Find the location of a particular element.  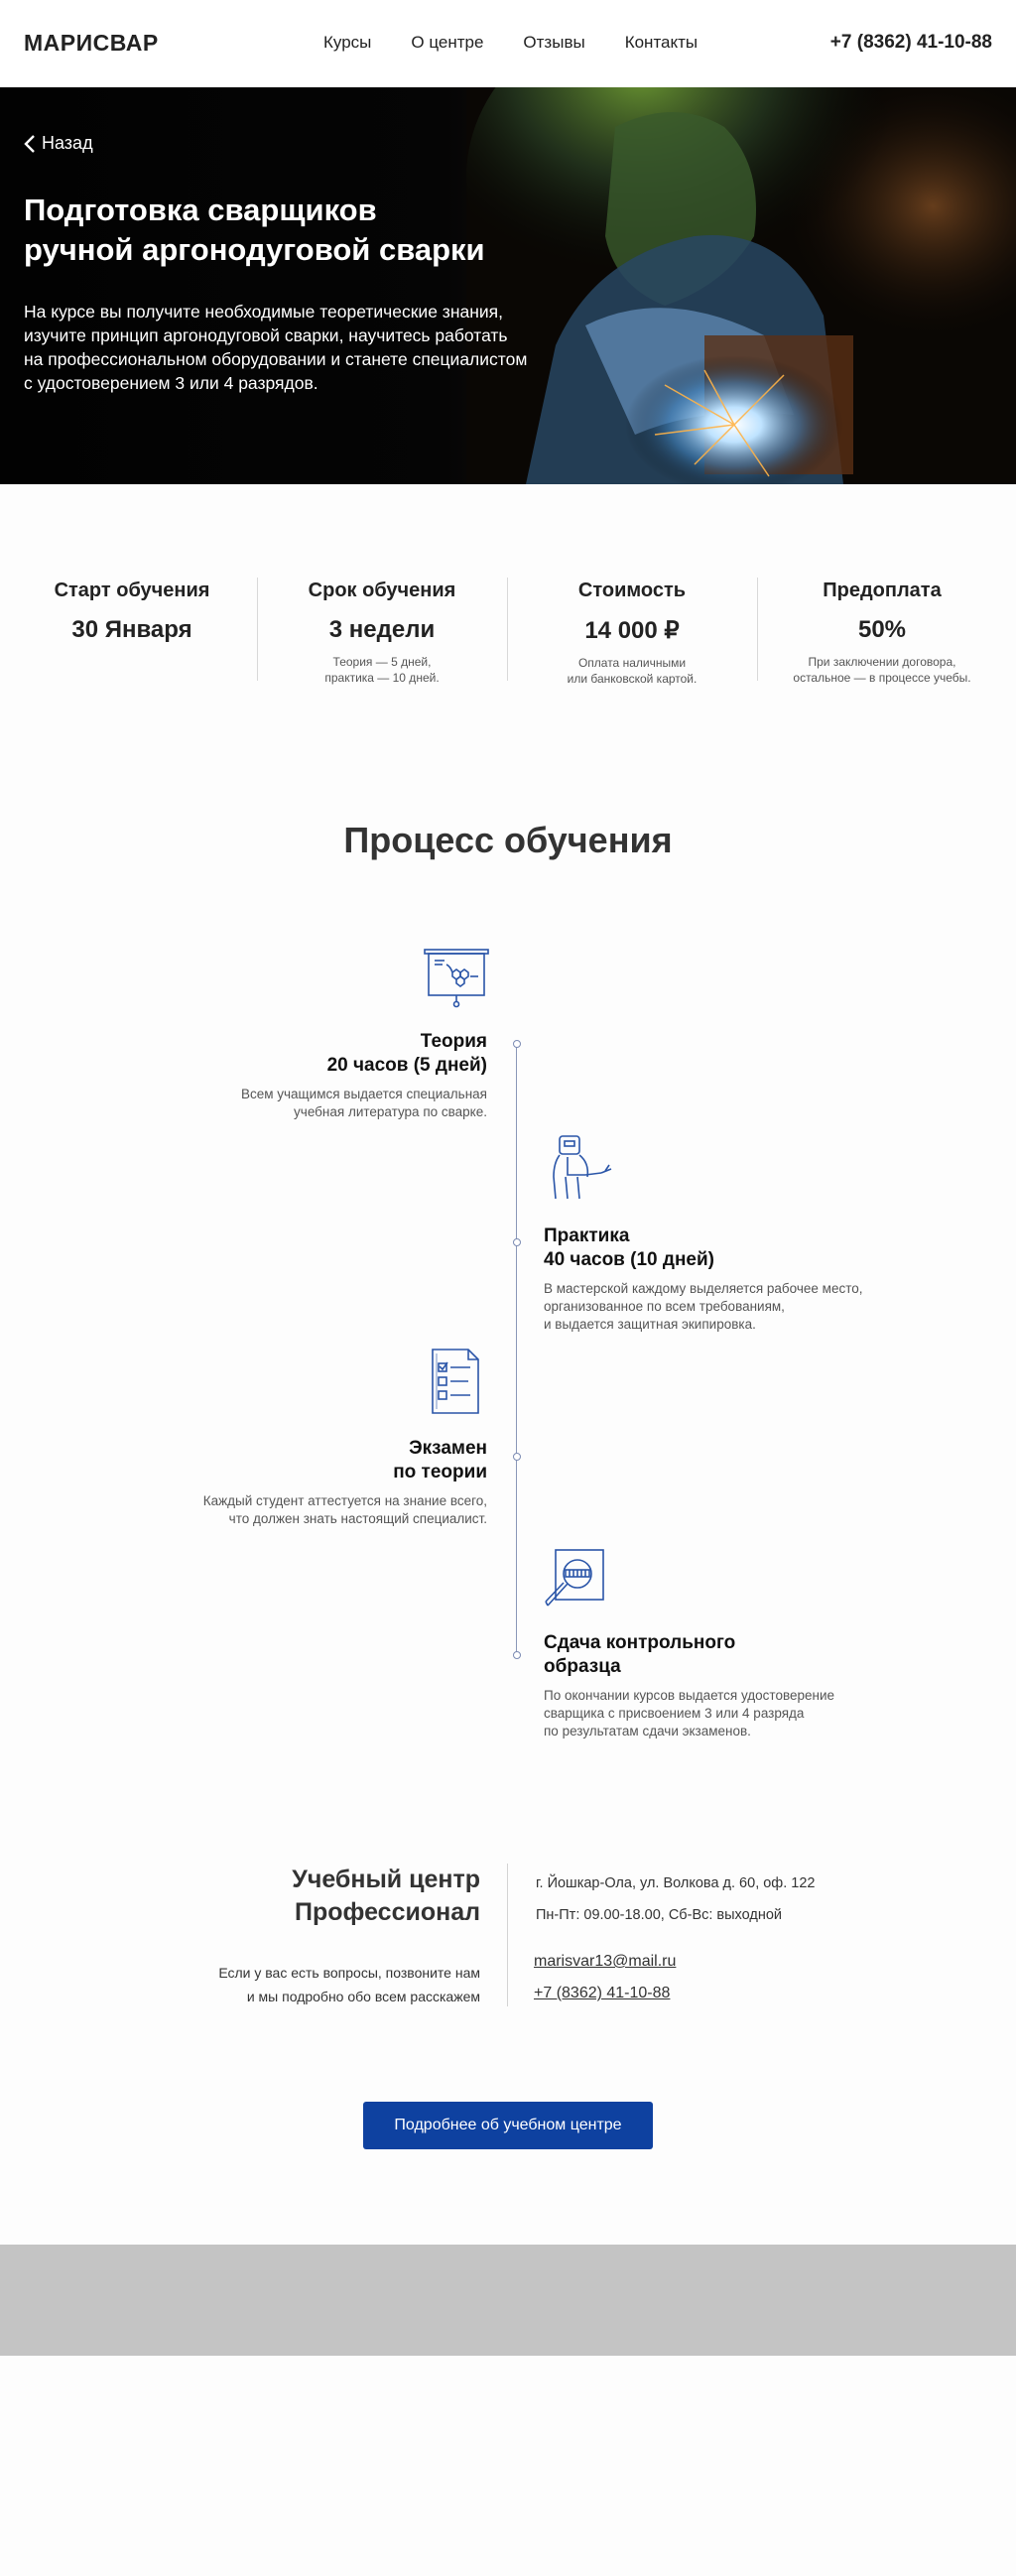

working-hours: Пн-Пт: 09.00-18.00, Сб-Вс: выходной is located at coordinates (659, 1915).